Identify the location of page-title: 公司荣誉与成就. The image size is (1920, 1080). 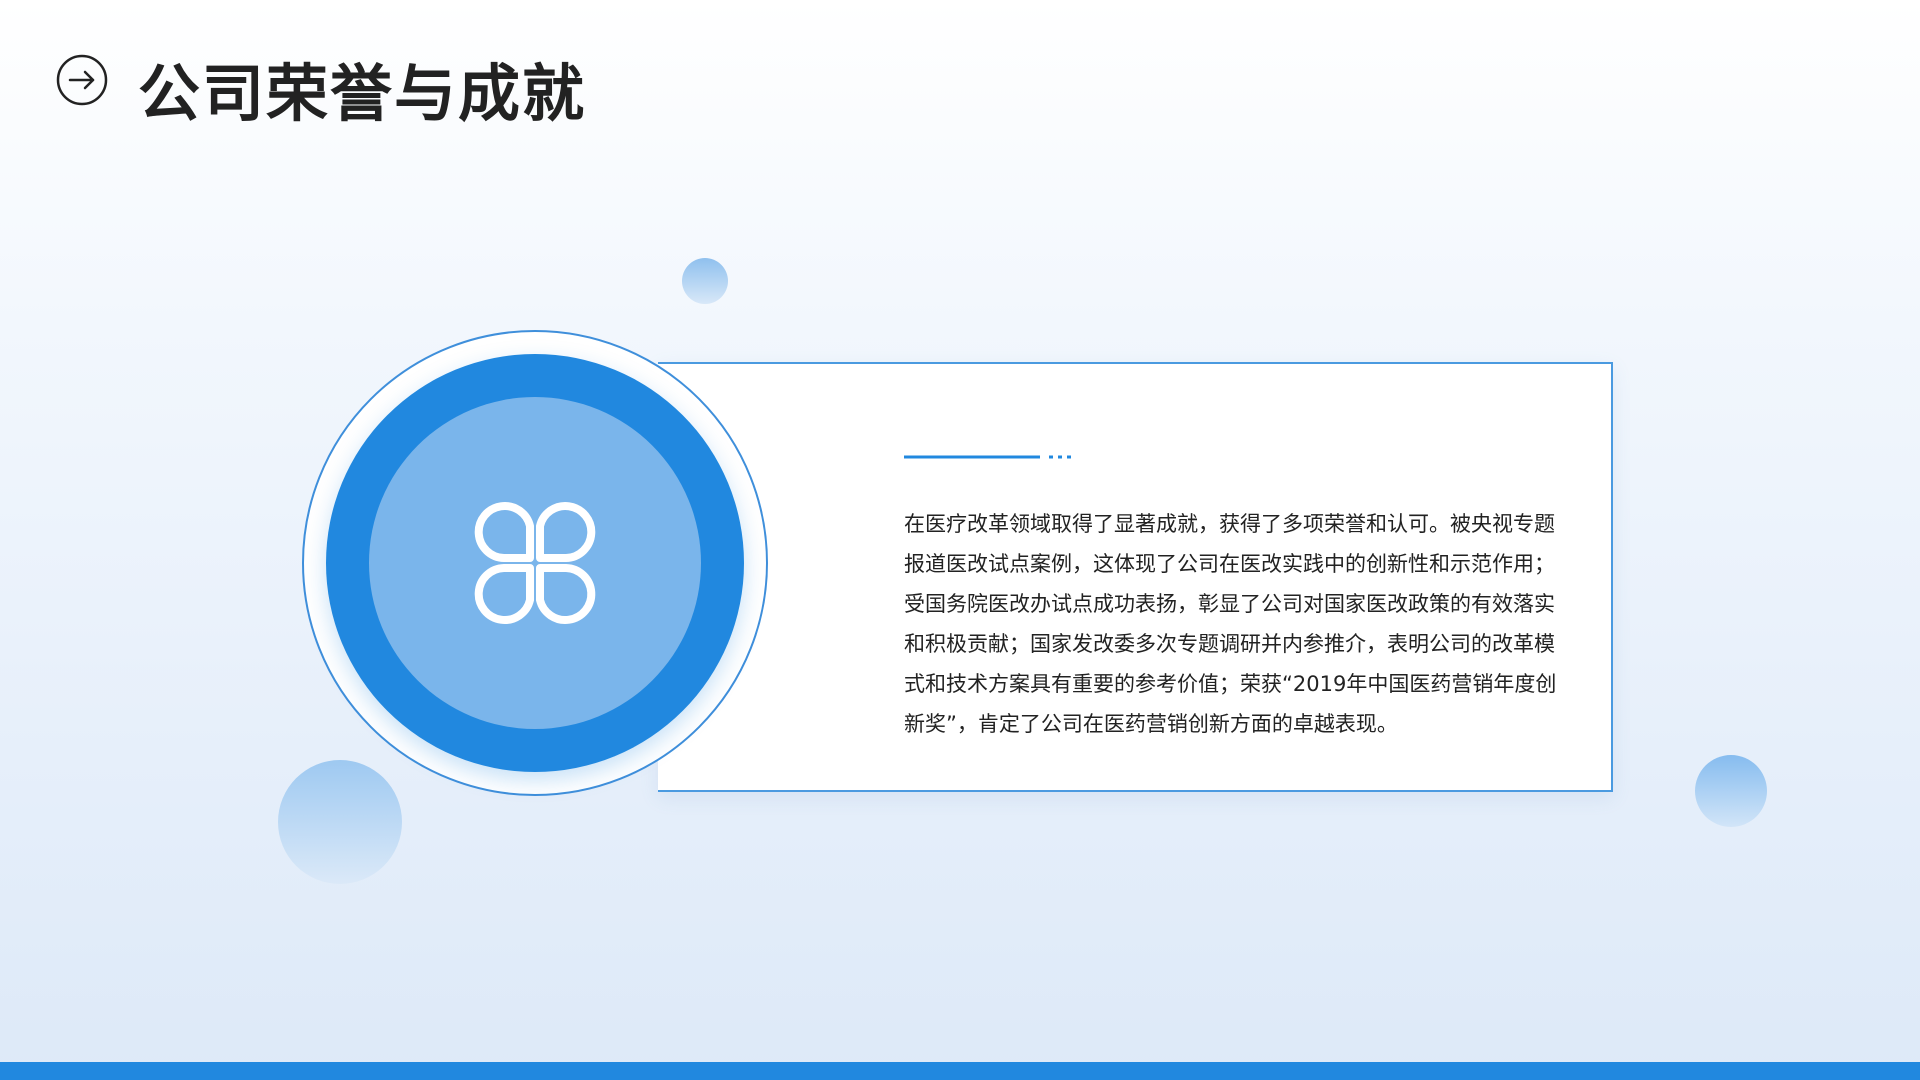
(362, 93).